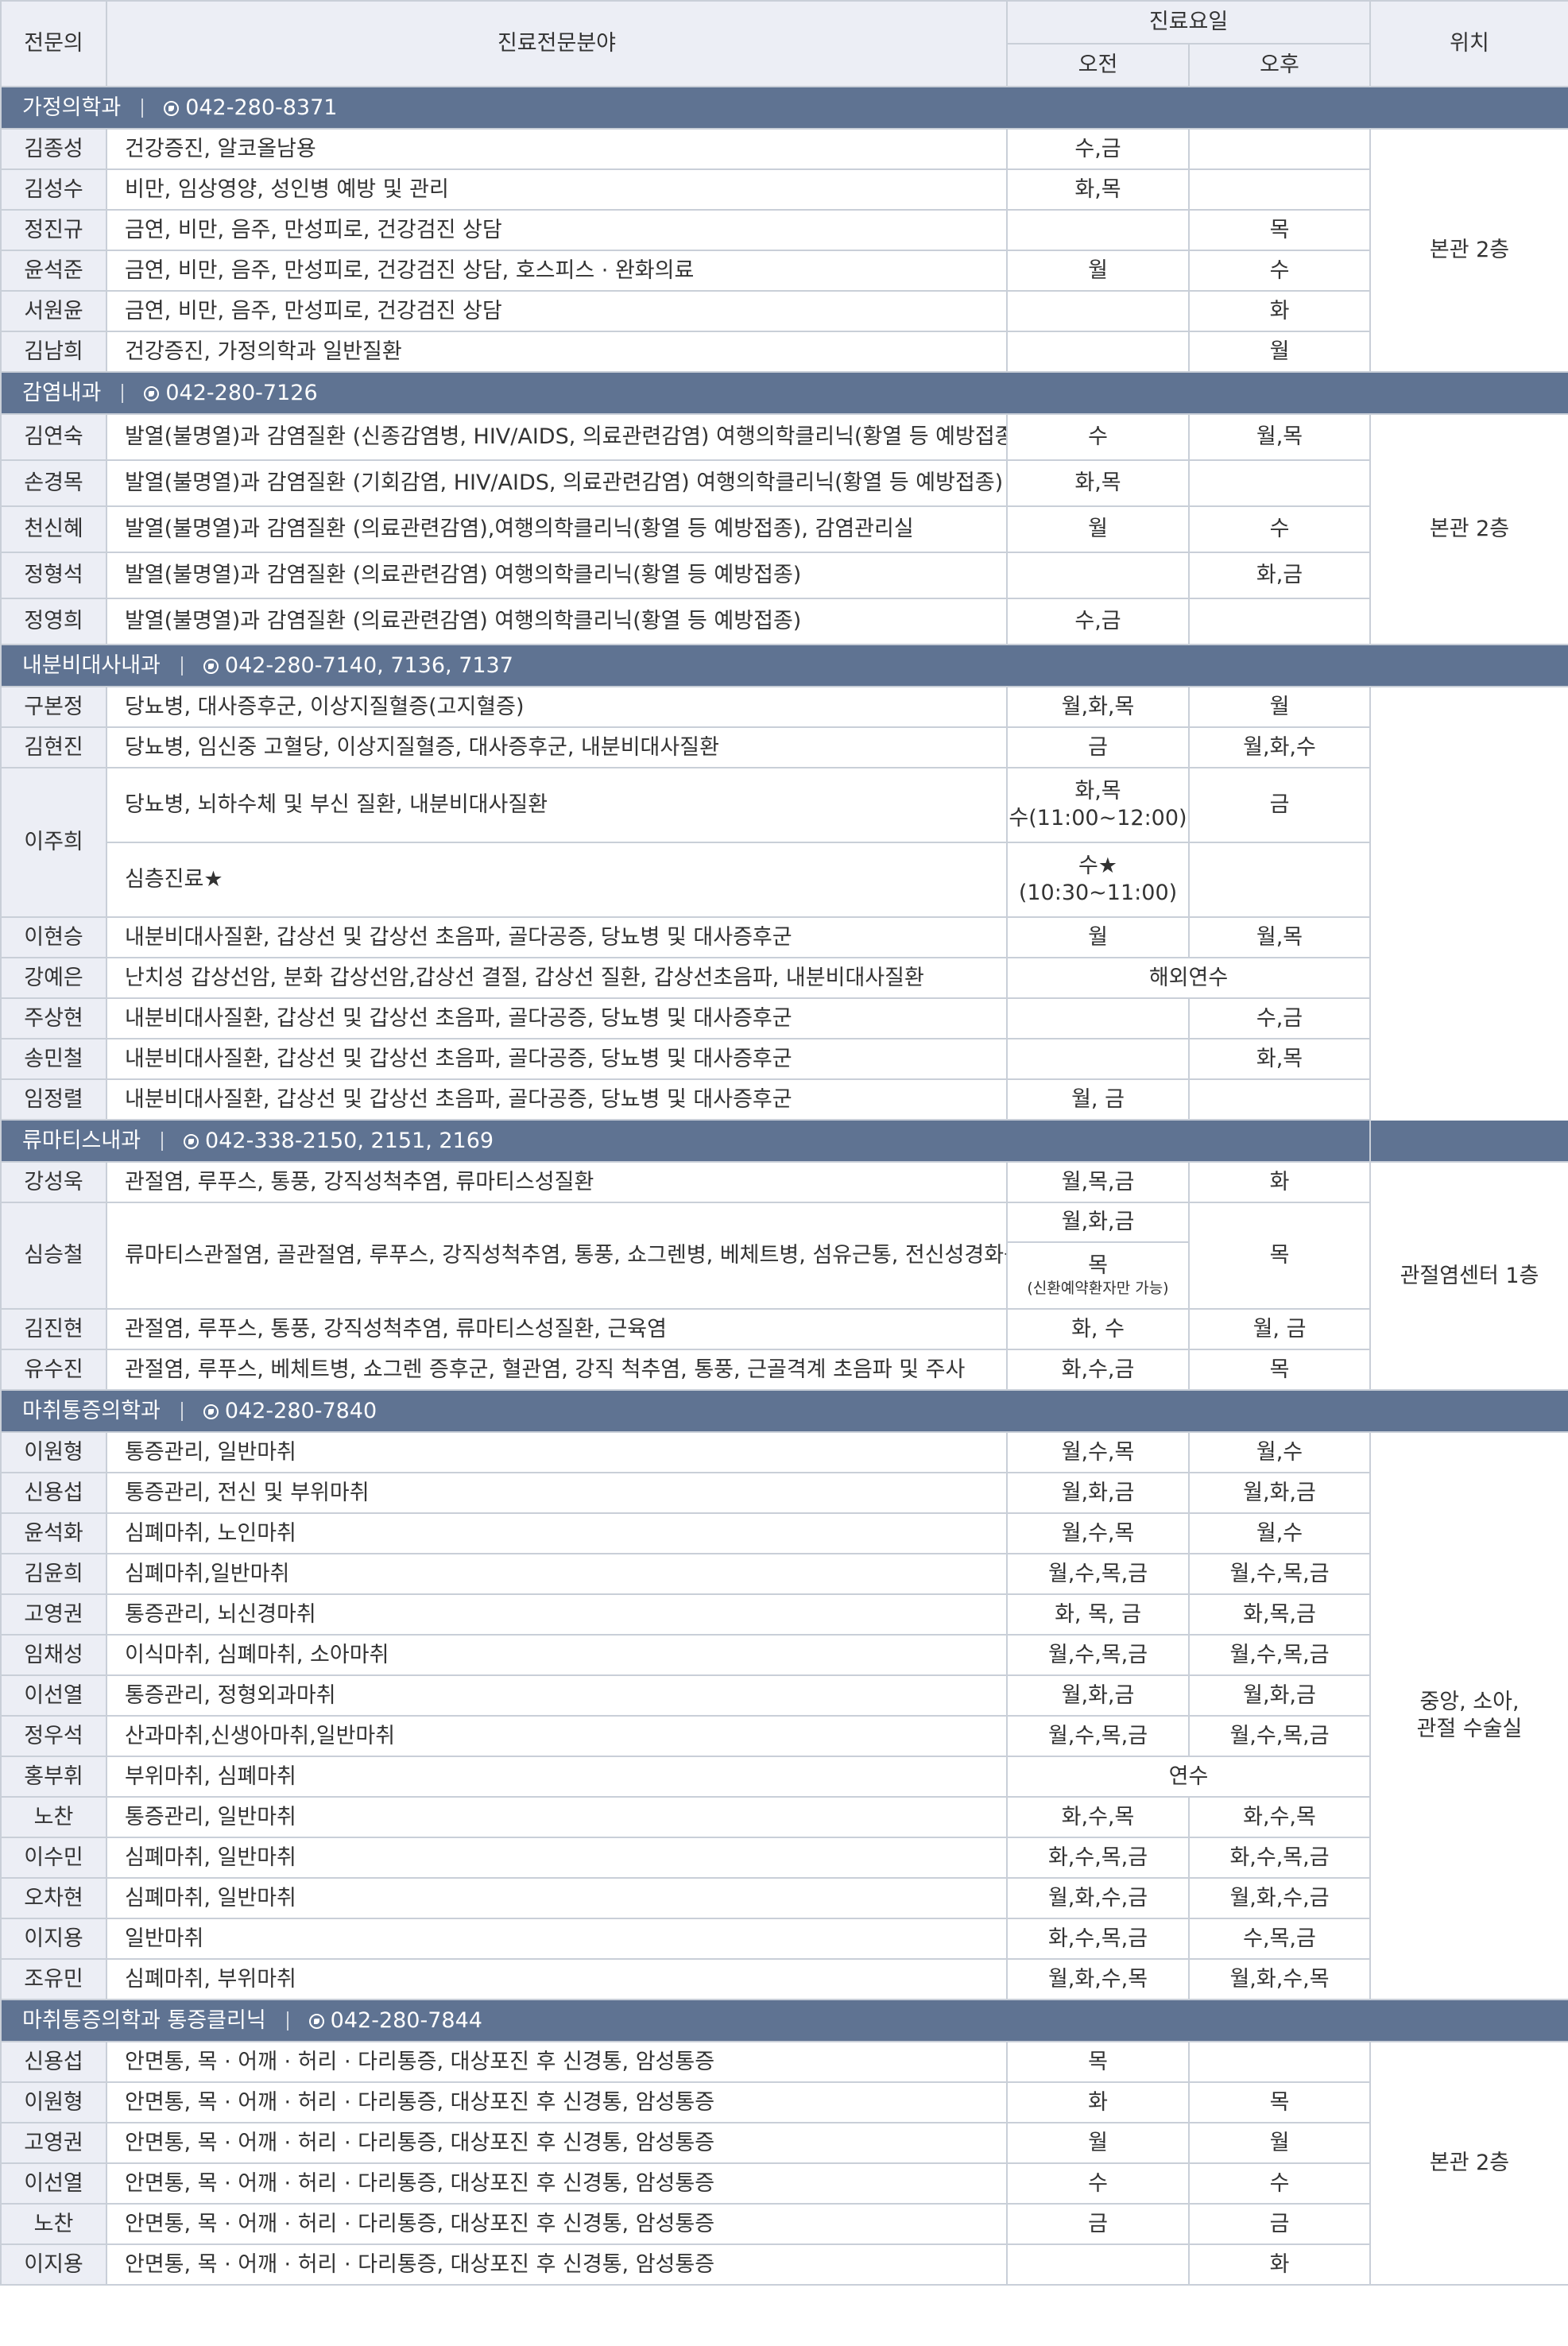  What do you see at coordinates (81, 1140) in the screenshot?
I see `dept-name: 류마티스내과` at bounding box center [81, 1140].